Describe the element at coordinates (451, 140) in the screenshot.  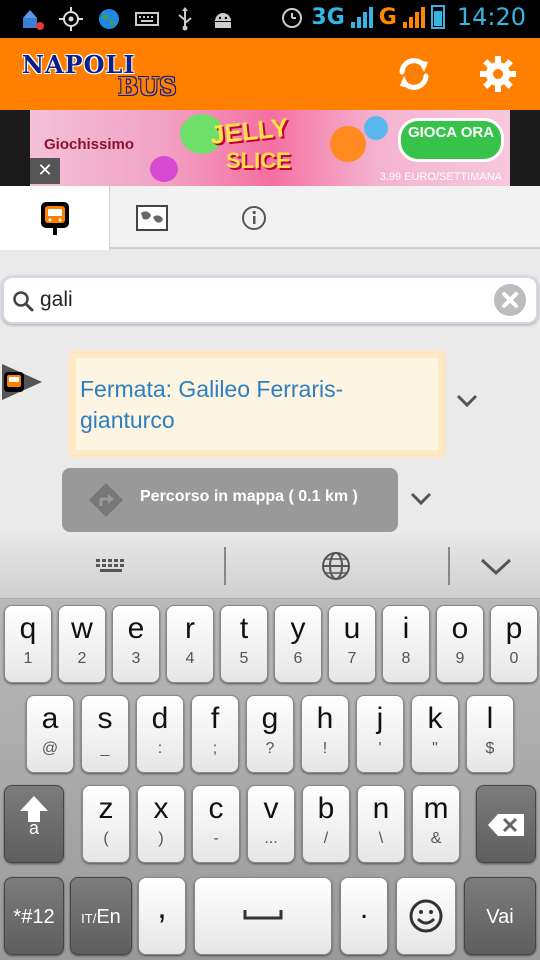
I see `ad-cta-button: GIOCA ORA` at that location.